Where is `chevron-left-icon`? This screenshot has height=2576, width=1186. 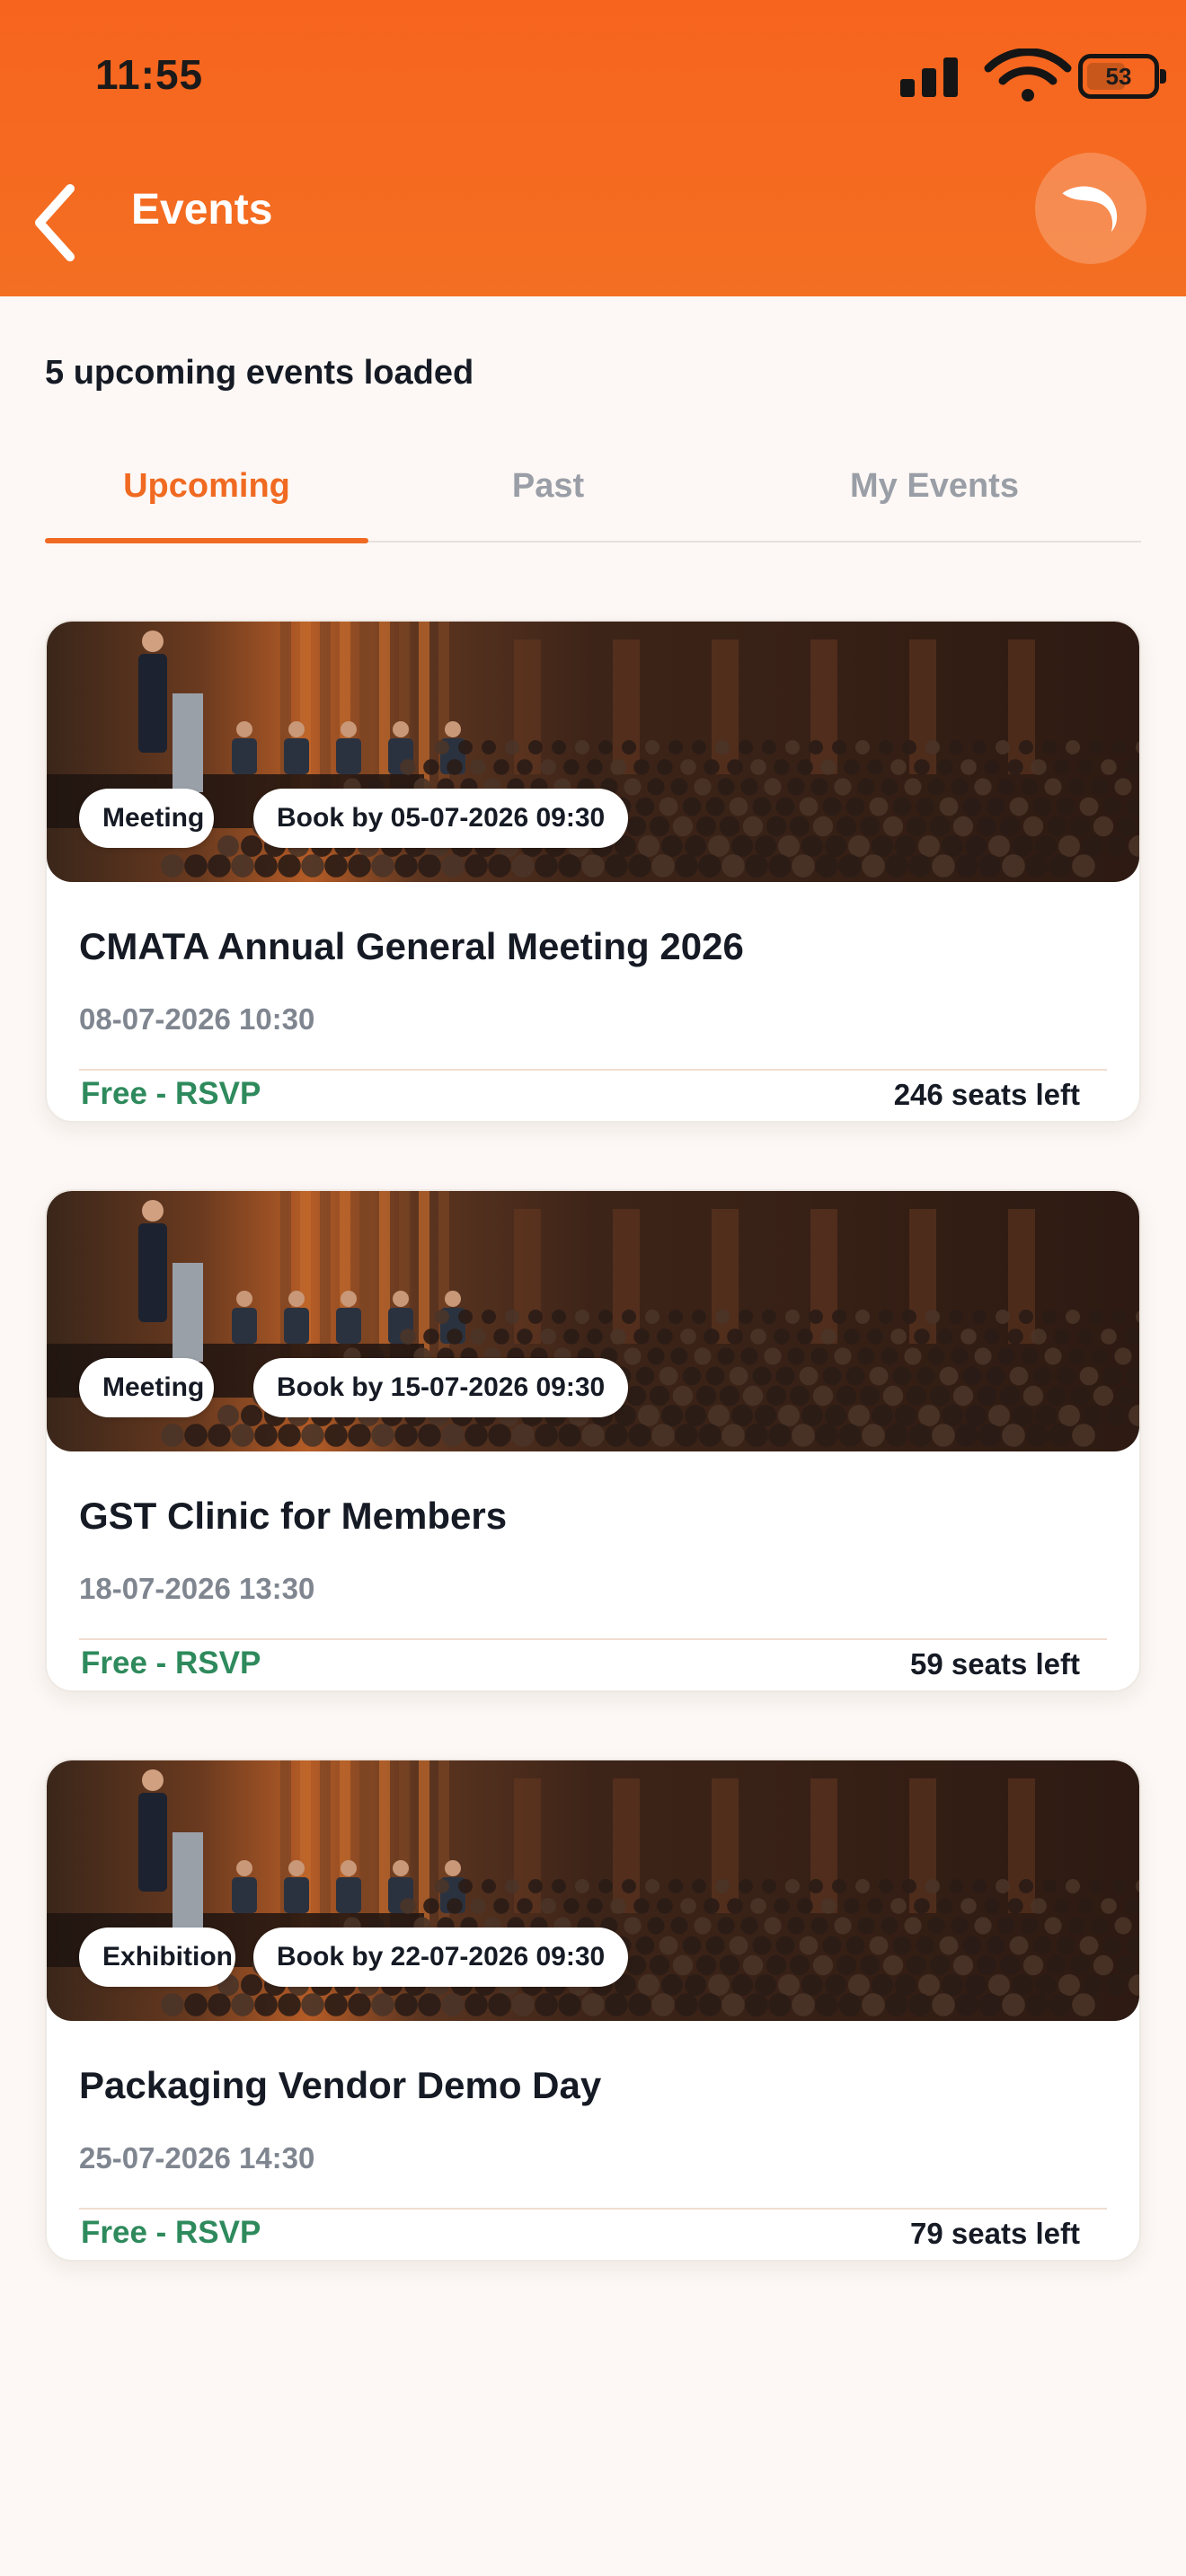
chevron-left-icon is located at coordinates (55, 222).